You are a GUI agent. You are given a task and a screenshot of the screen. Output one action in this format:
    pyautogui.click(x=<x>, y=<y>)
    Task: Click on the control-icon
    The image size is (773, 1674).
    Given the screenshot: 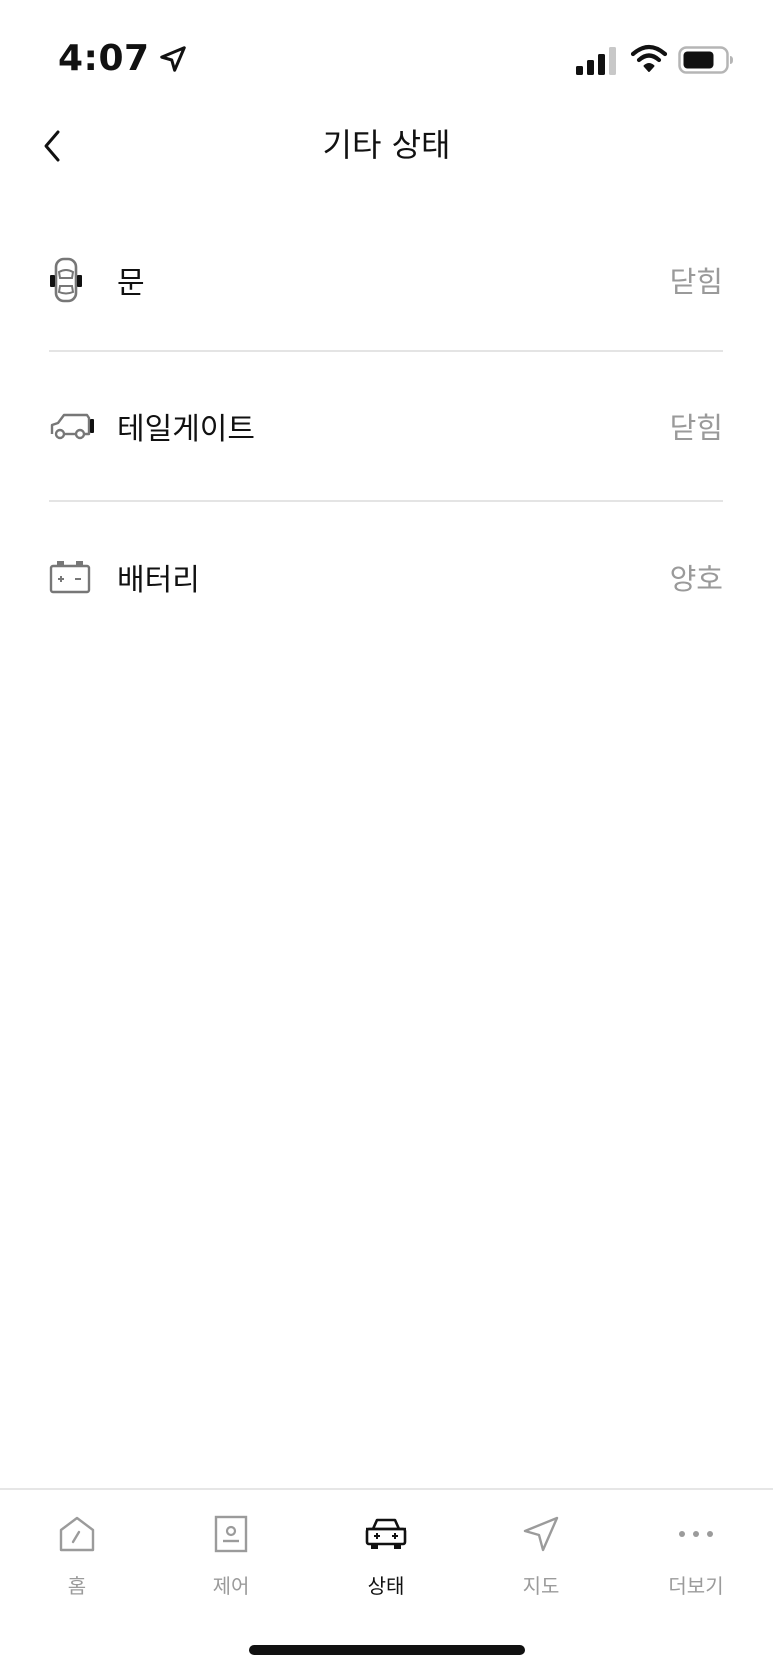 What is the action you would take?
    pyautogui.click(x=231, y=1534)
    